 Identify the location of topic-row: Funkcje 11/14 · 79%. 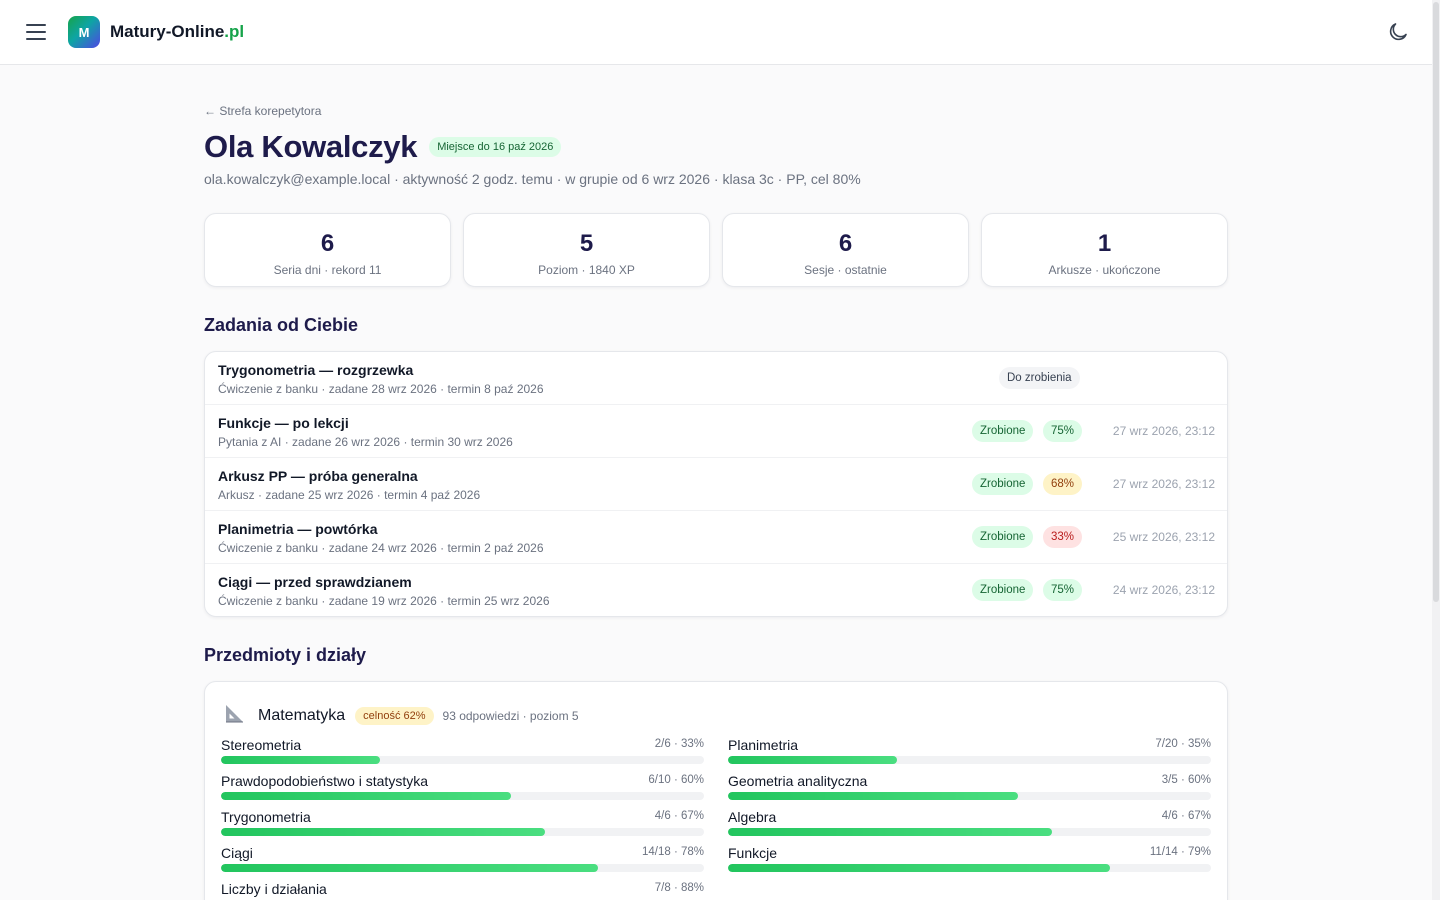
(969, 860).